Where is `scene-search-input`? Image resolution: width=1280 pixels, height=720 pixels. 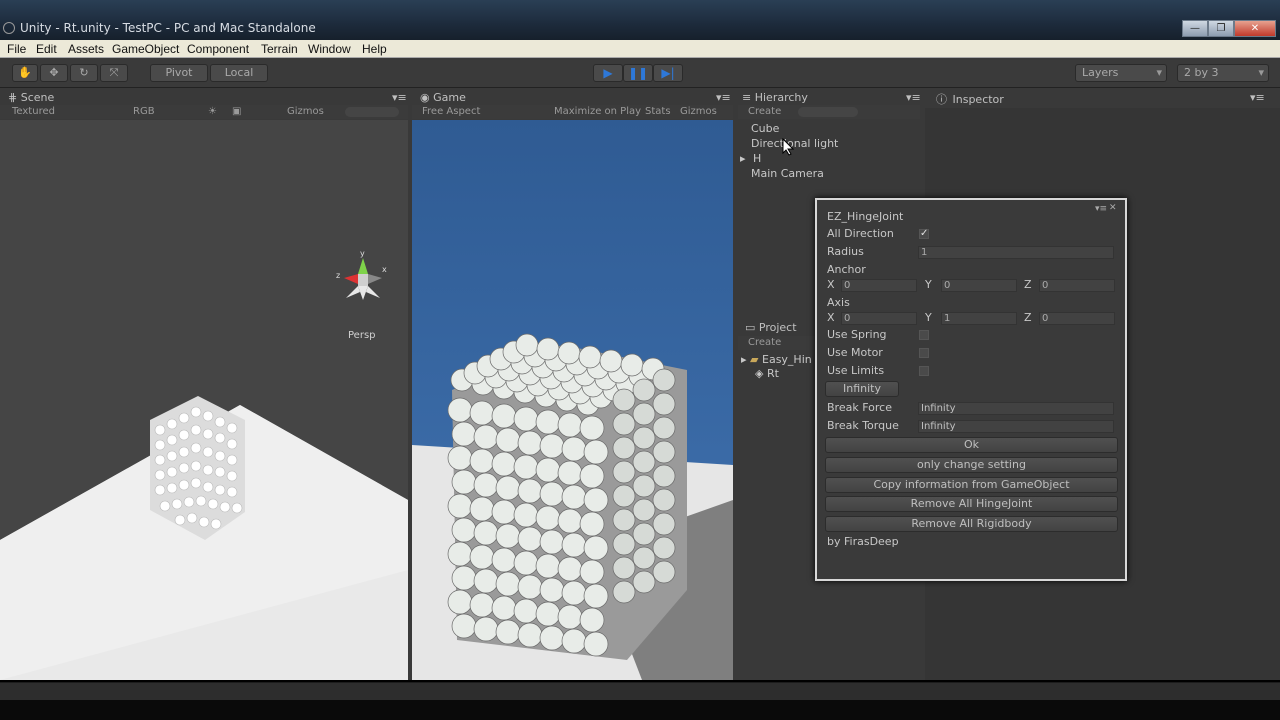
scene-search-input is located at coordinates (372, 112).